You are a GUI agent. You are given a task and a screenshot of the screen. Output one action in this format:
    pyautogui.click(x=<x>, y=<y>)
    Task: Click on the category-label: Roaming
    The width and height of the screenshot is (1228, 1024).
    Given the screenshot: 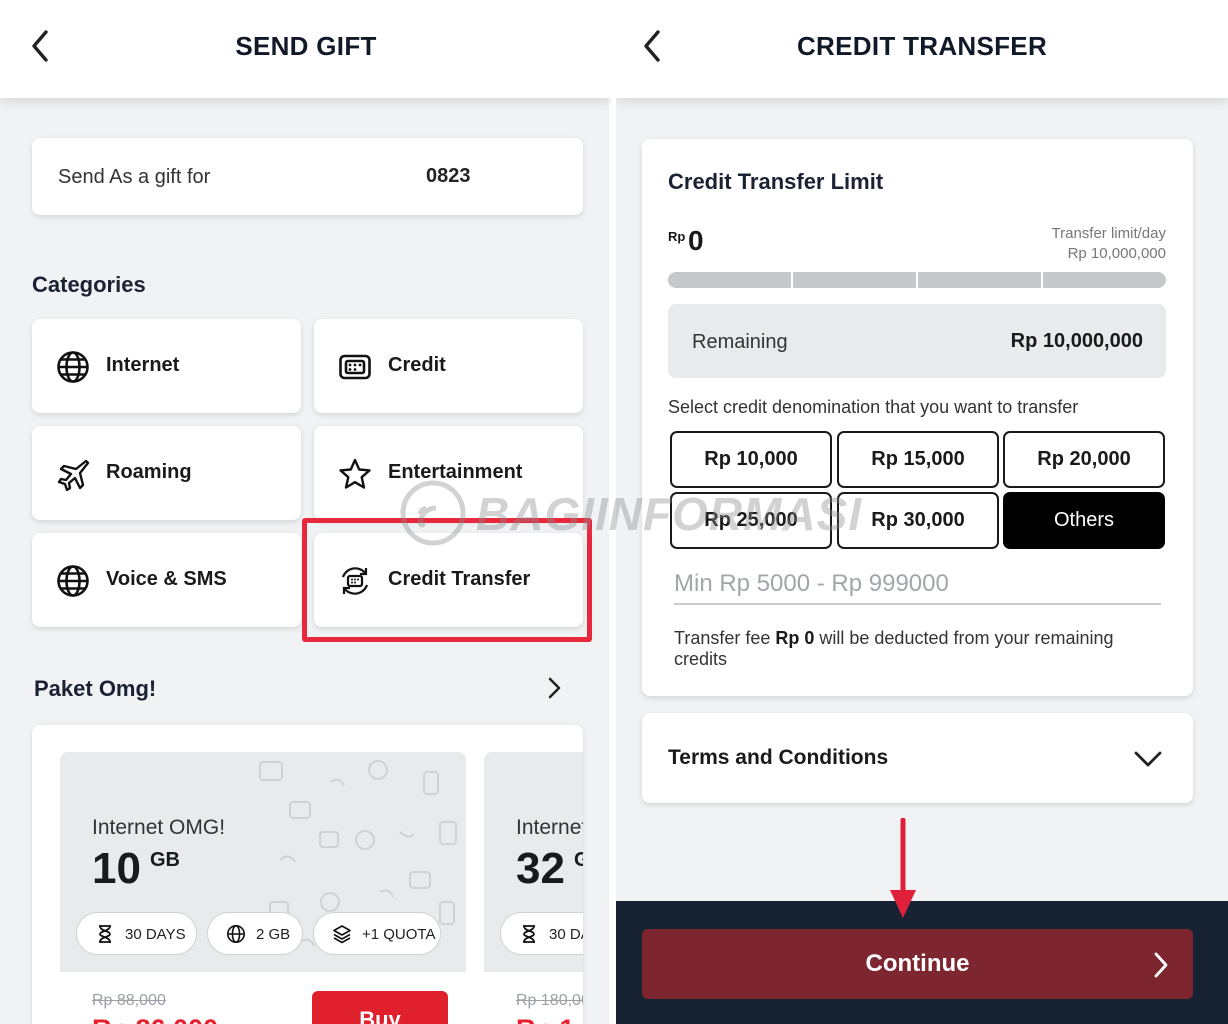 What is the action you would take?
    pyautogui.click(x=149, y=472)
    